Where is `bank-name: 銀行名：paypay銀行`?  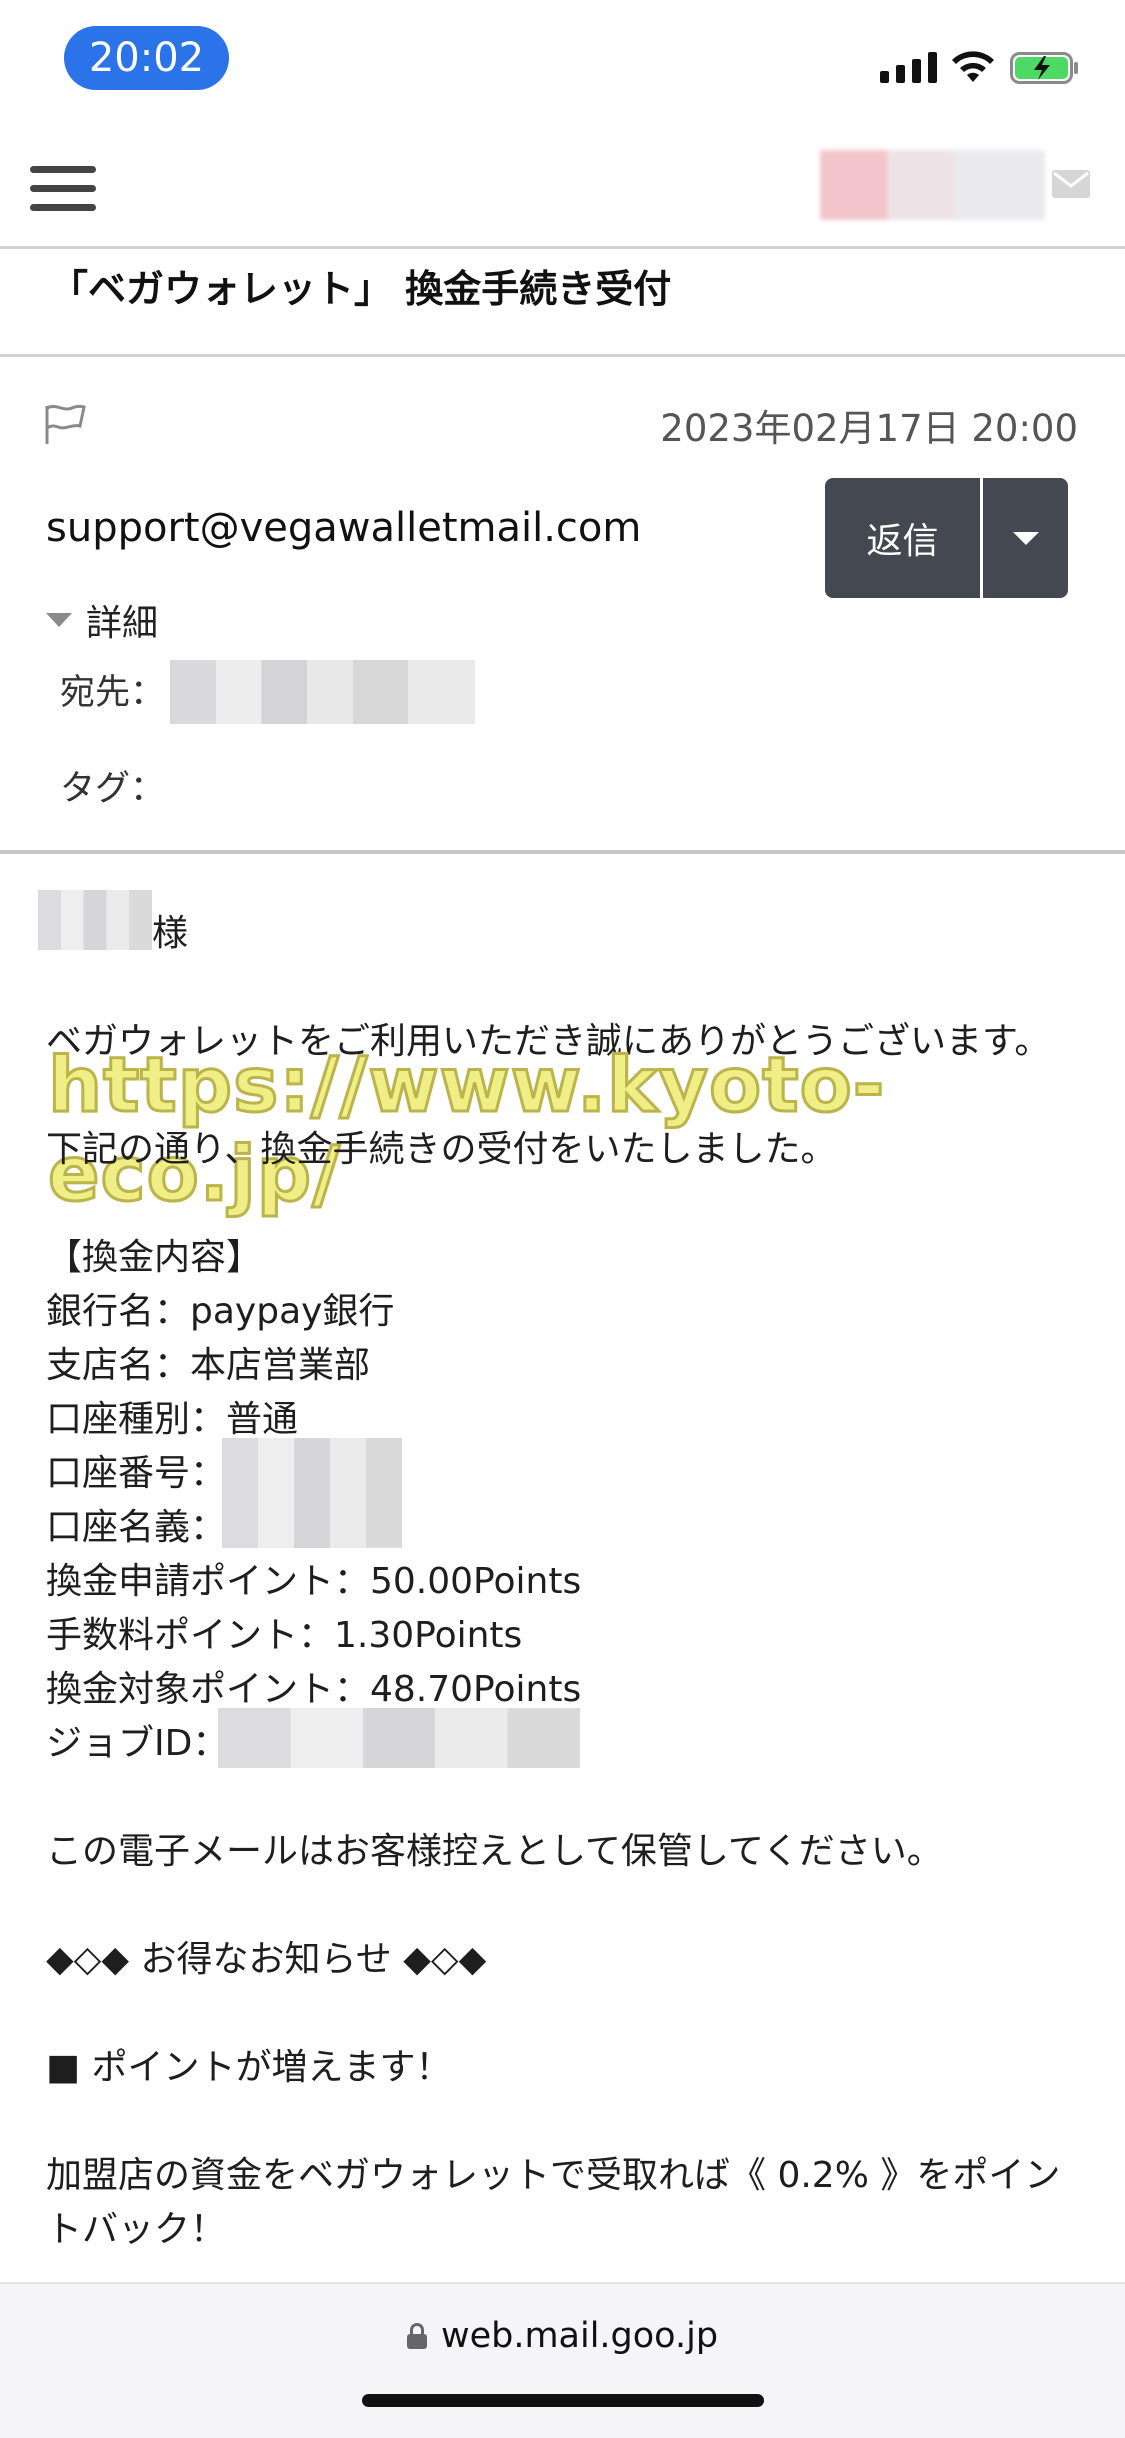 bank-name: 銀行名：paypay銀行 is located at coordinates (220, 1311).